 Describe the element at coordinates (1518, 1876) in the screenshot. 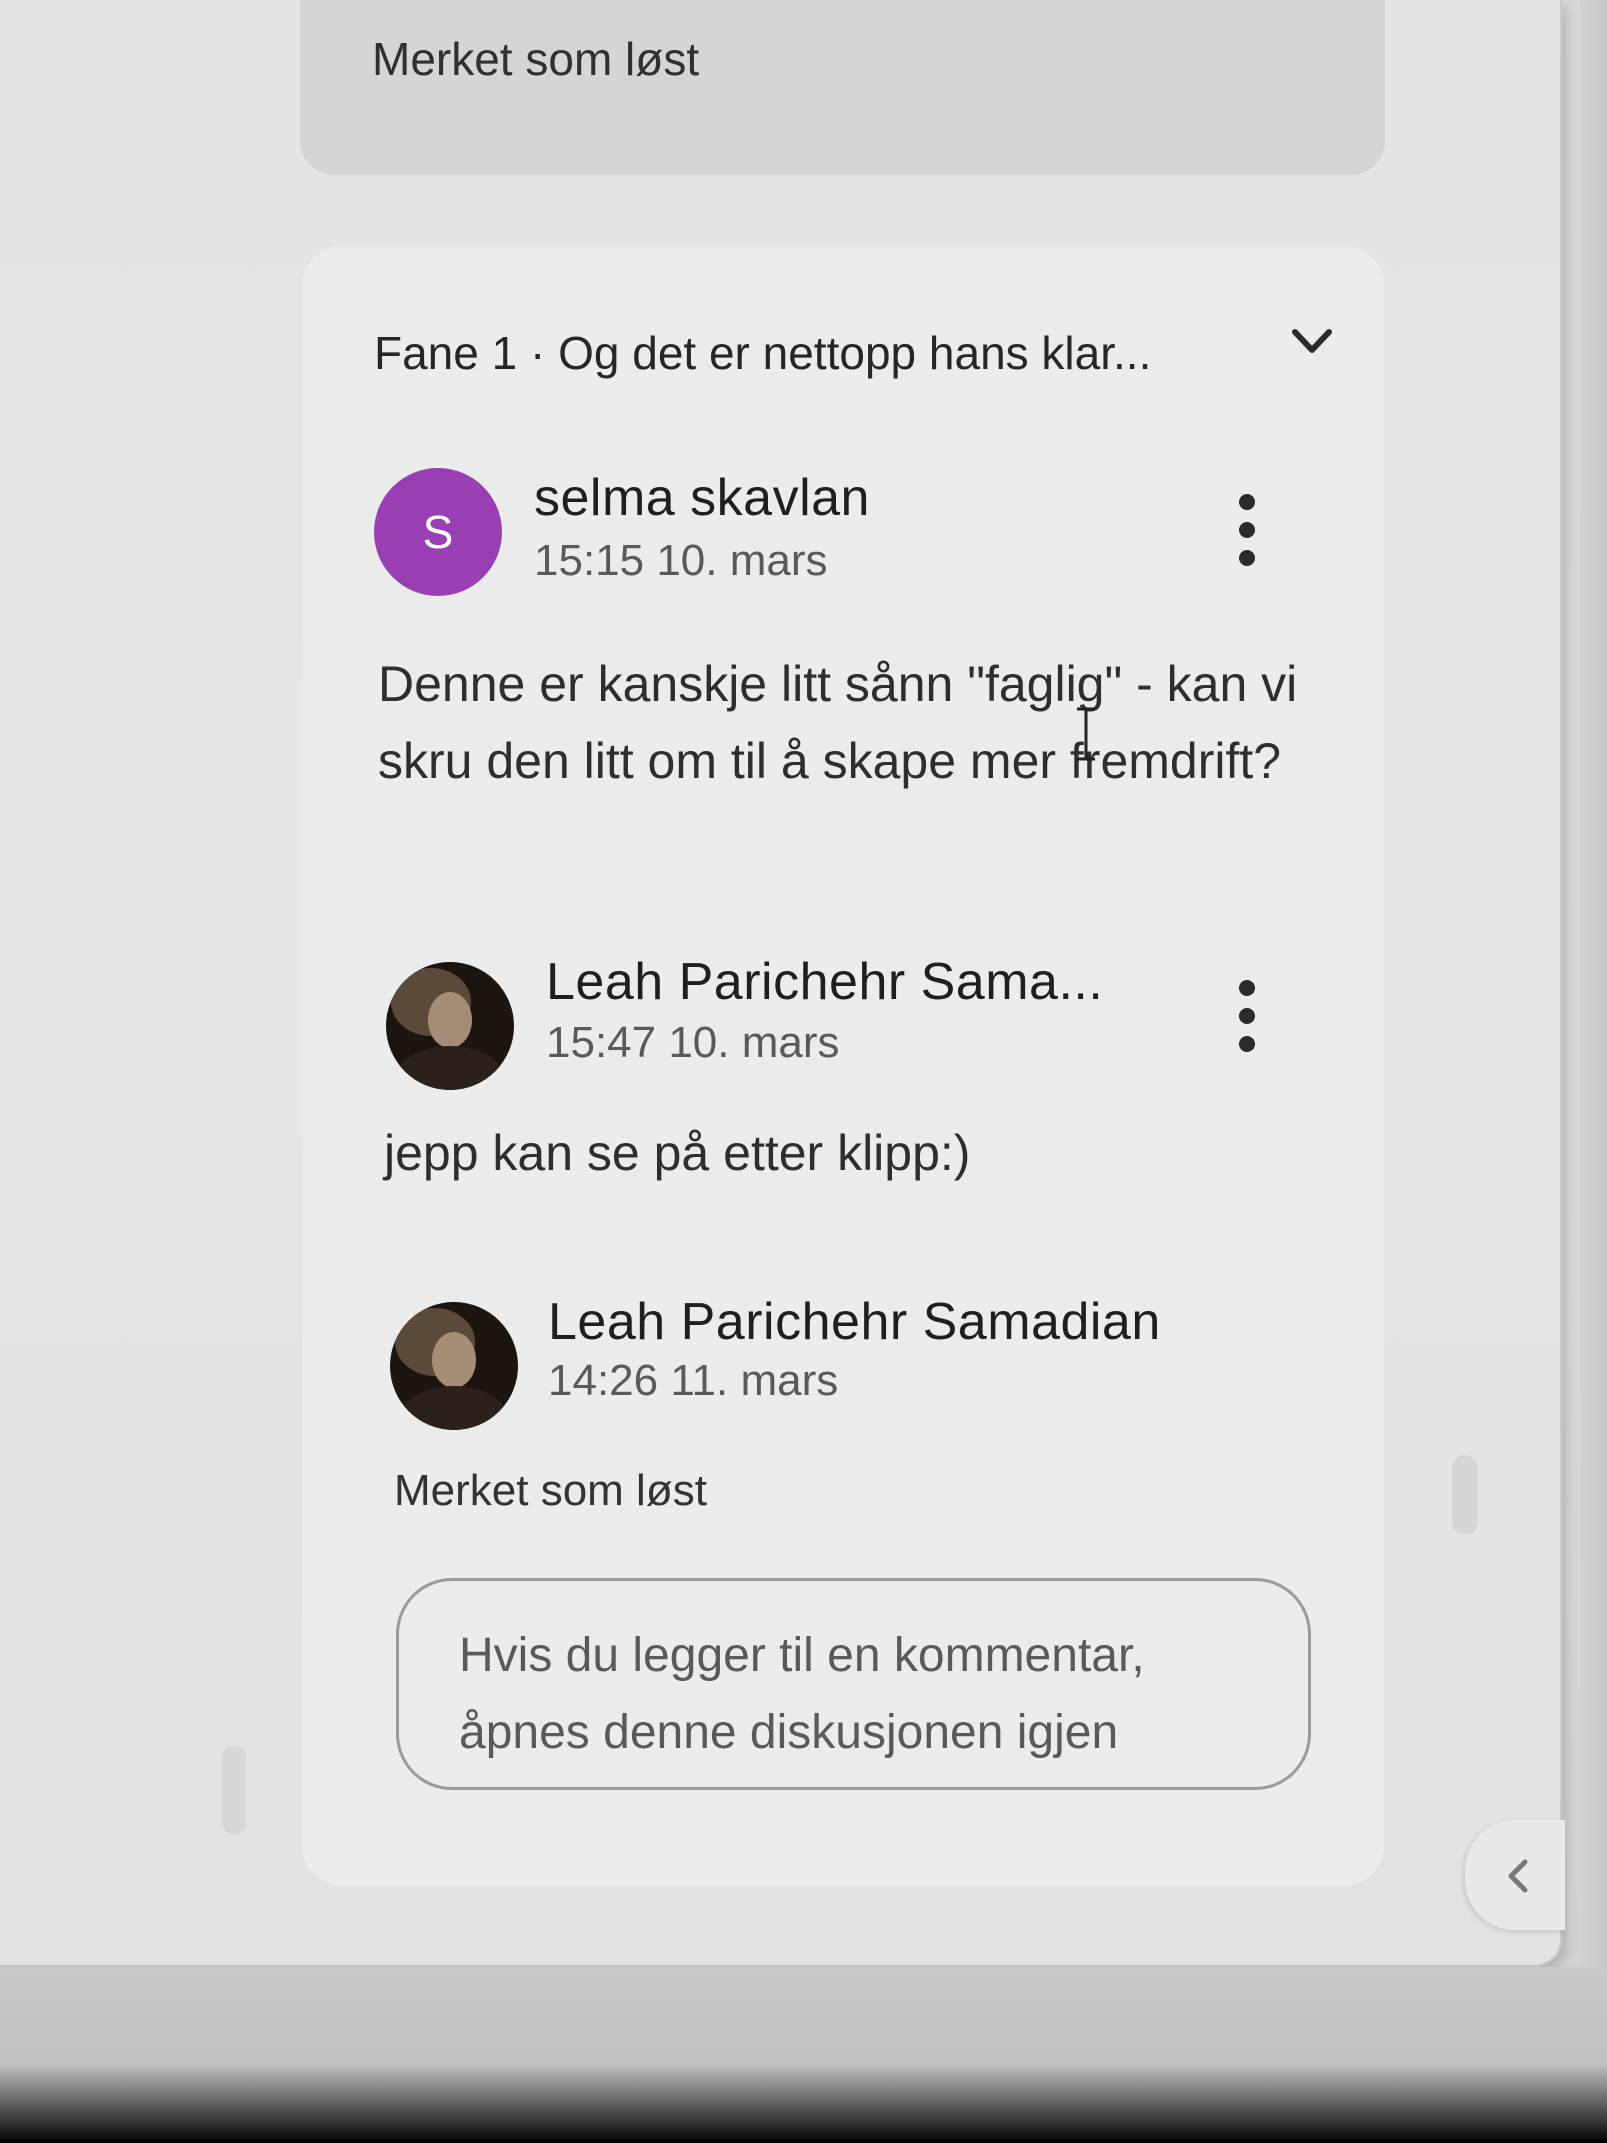

I see `chevron-left-icon` at that location.